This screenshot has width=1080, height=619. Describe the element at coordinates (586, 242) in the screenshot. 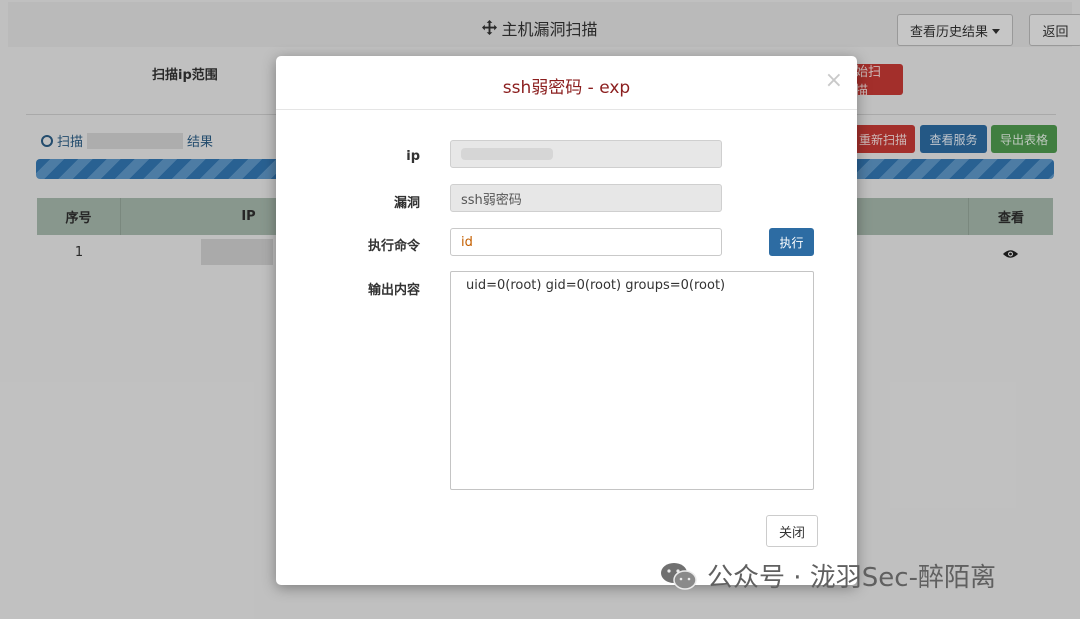

I see `command-input: id` at that location.